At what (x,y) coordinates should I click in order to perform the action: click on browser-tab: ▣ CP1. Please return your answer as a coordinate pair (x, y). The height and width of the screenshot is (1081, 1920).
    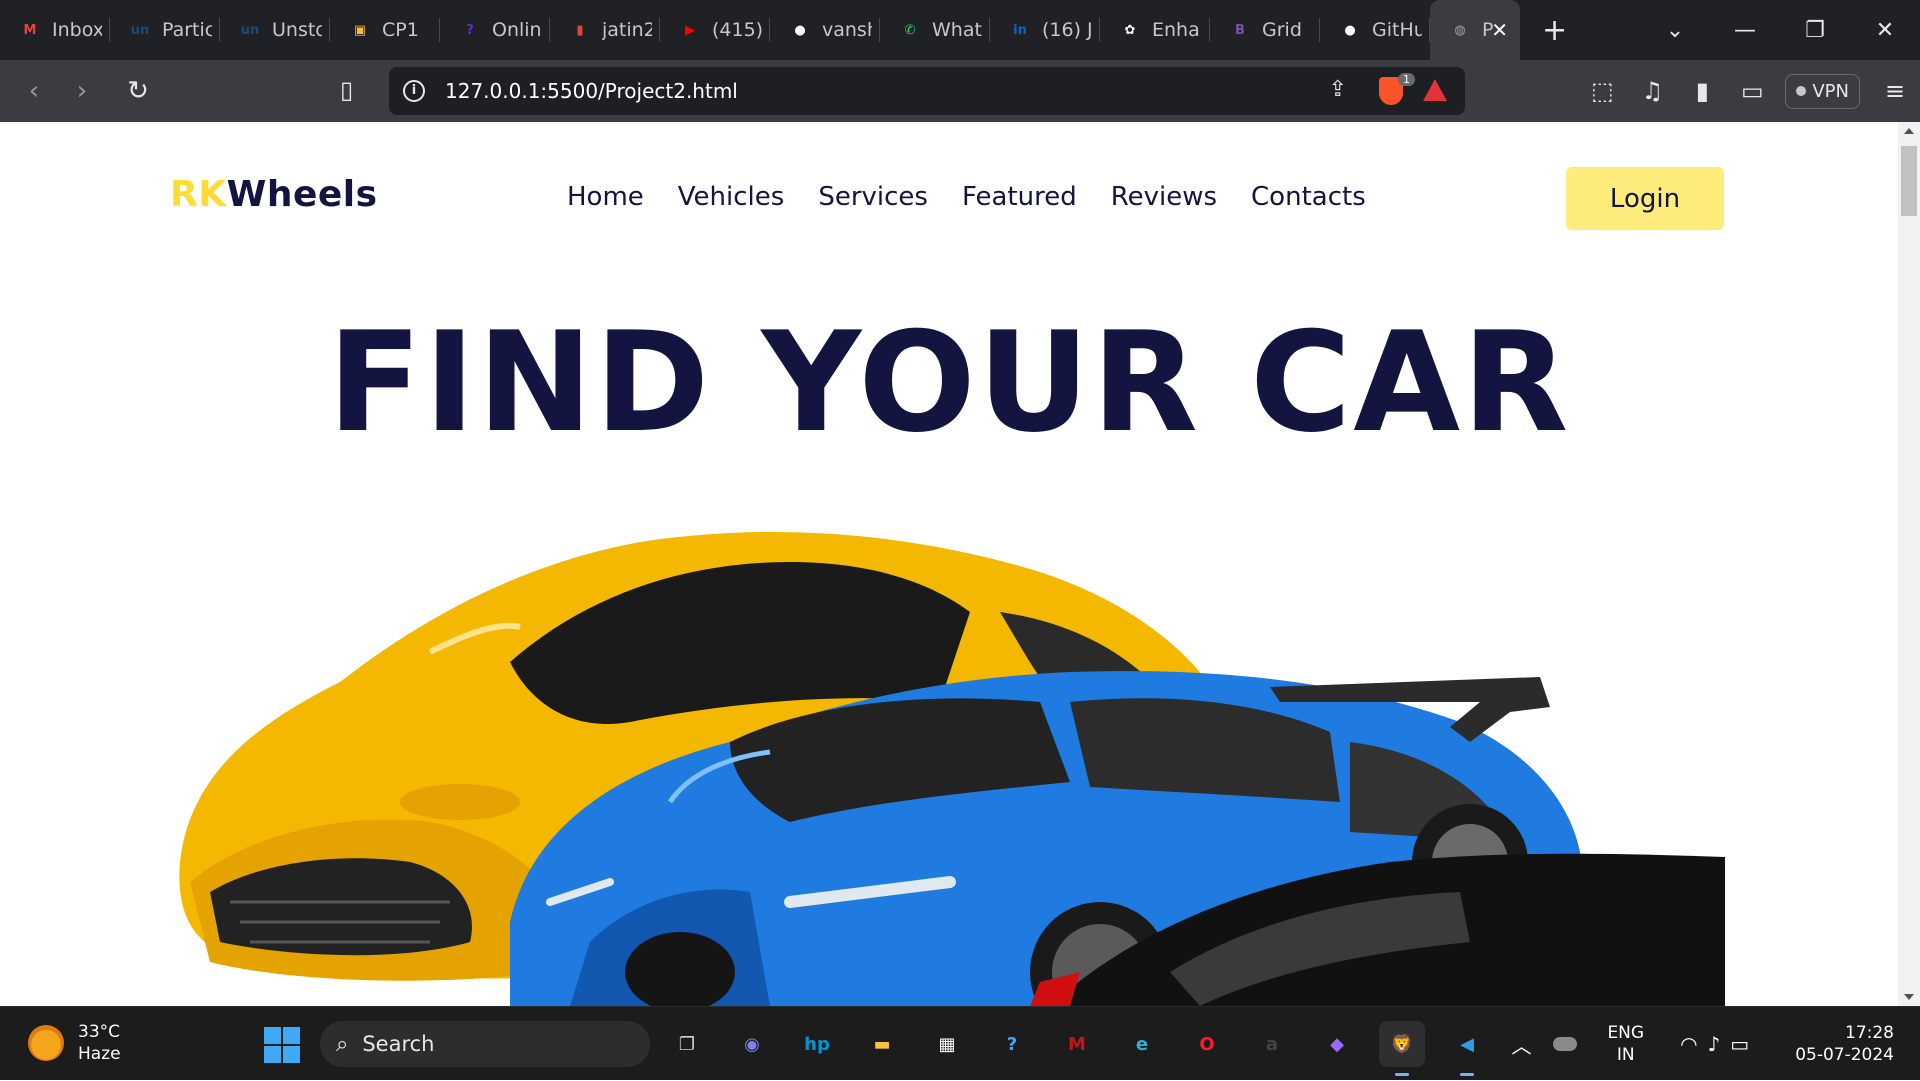
    Looking at the image, I should click on (385, 30).